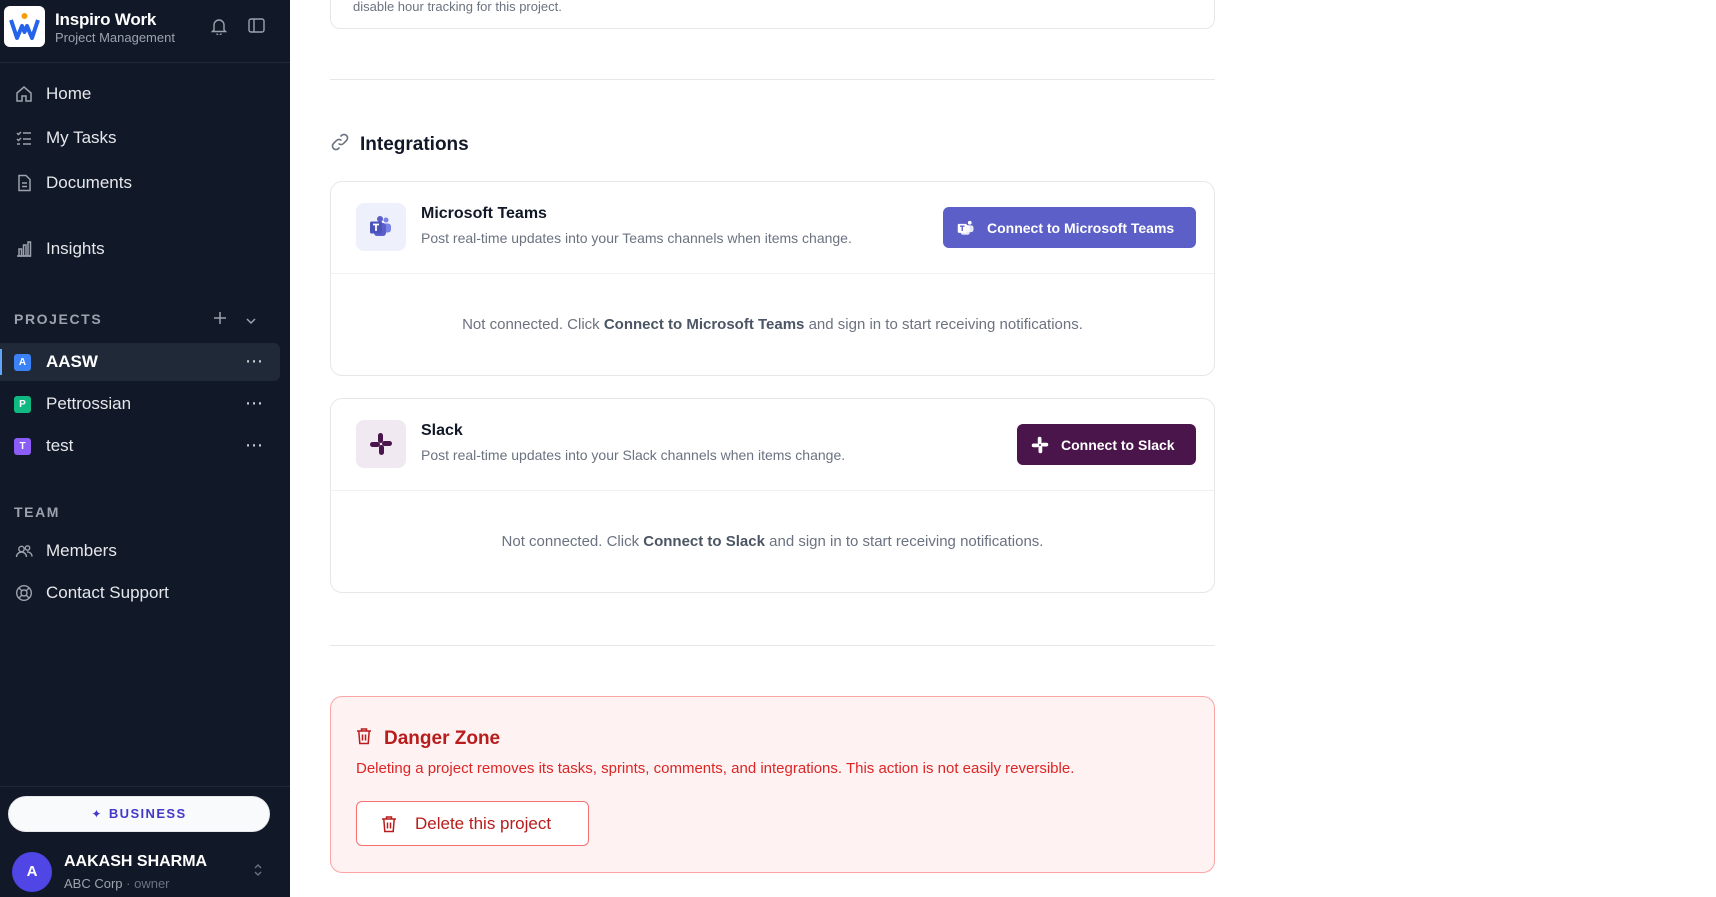 This screenshot has width=1716, height=897. I want to click on bell-icon, so click(219, 29).